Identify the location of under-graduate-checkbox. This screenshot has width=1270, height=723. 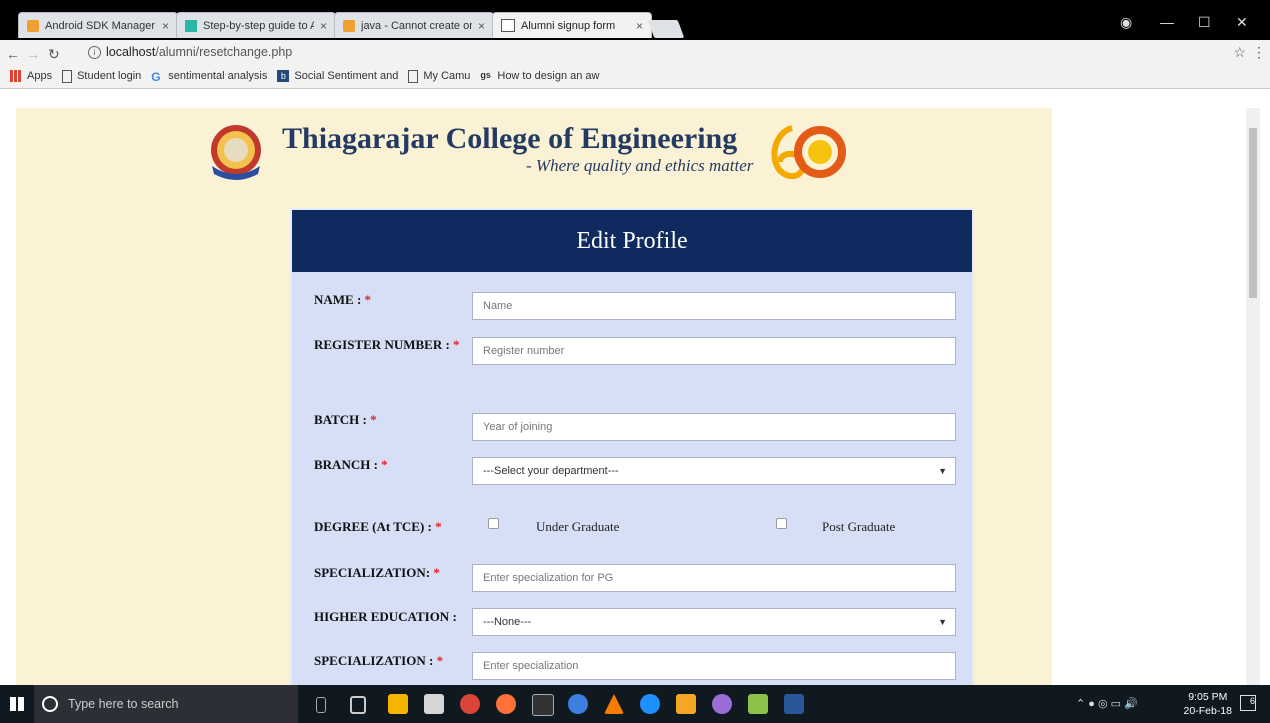
(493, 523).